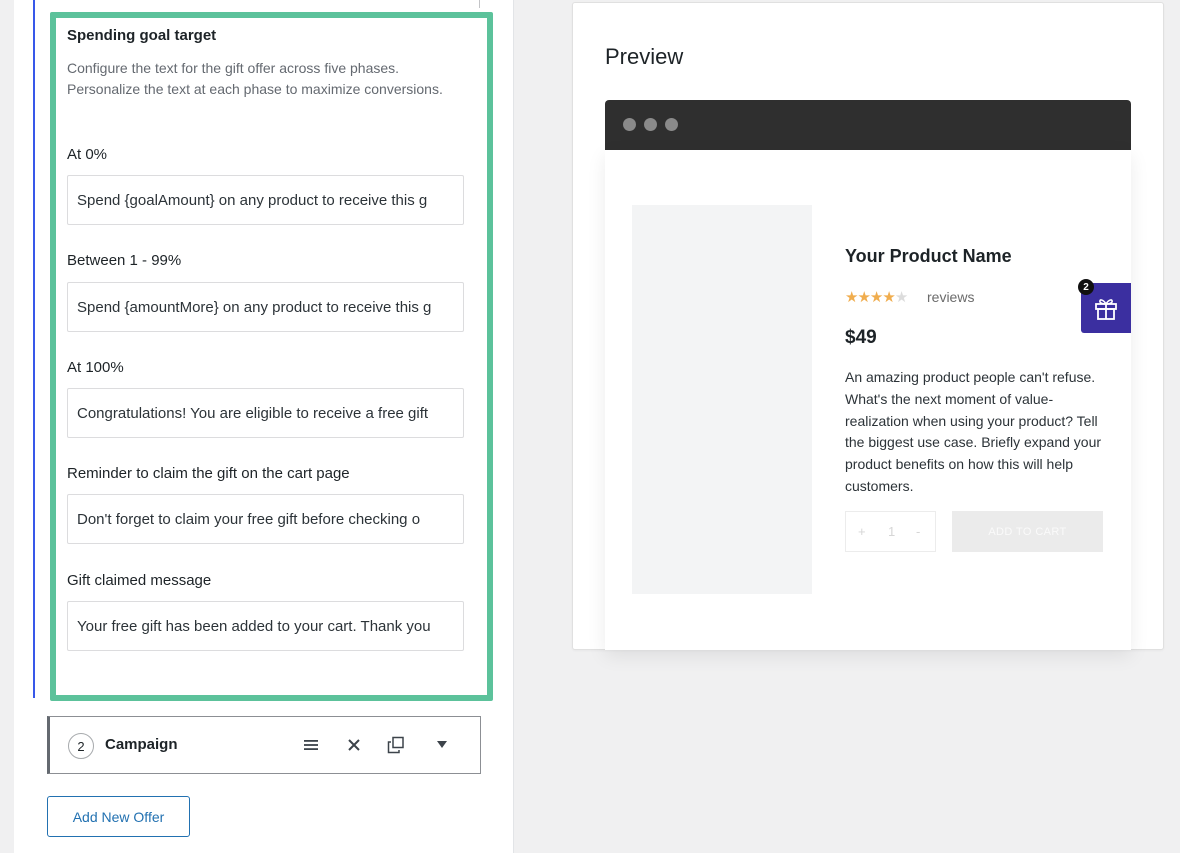 The height and width of the screenshot is (853, 1180). Describe the element at coordinates (265, 519) in the screenshot. I see `reminder-message-input` at that location.